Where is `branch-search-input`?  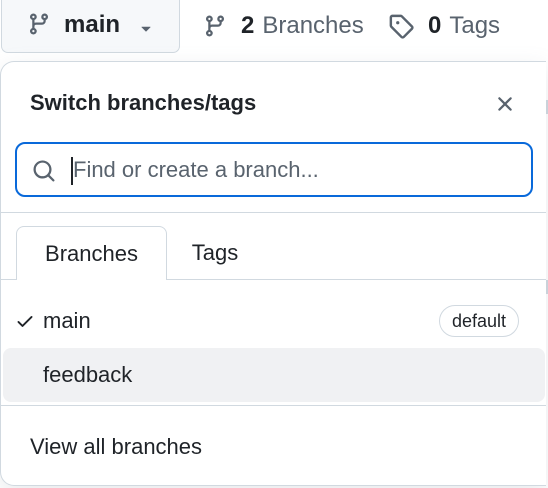 branch-search-input is located at coordinates (291, 170).